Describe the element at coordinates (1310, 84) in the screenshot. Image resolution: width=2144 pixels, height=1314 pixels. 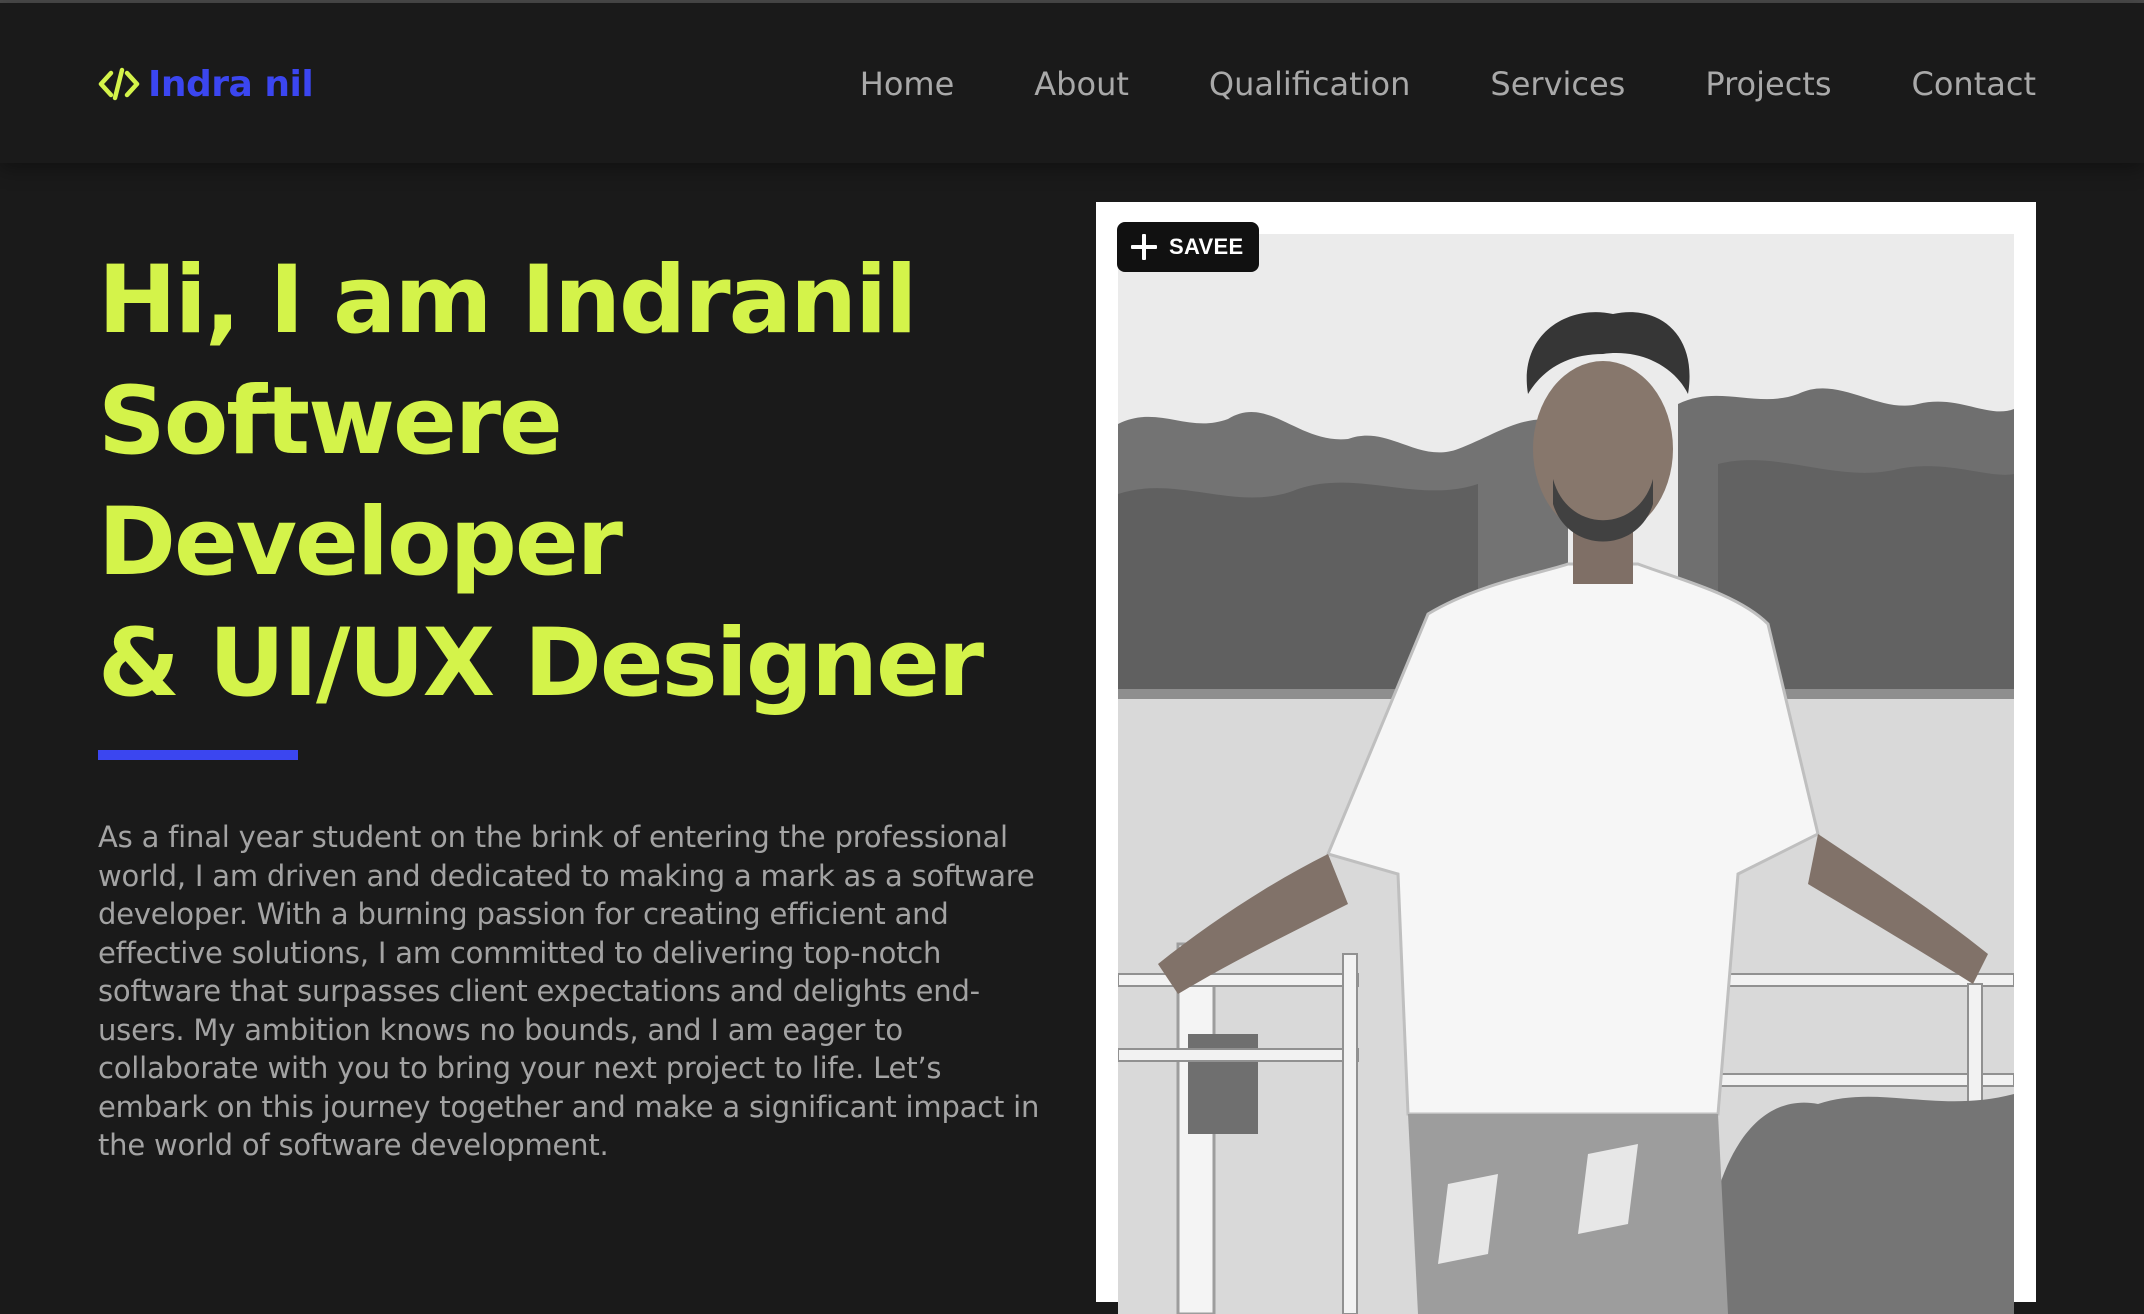
I see `nav-qualification: Qualification` at that location.